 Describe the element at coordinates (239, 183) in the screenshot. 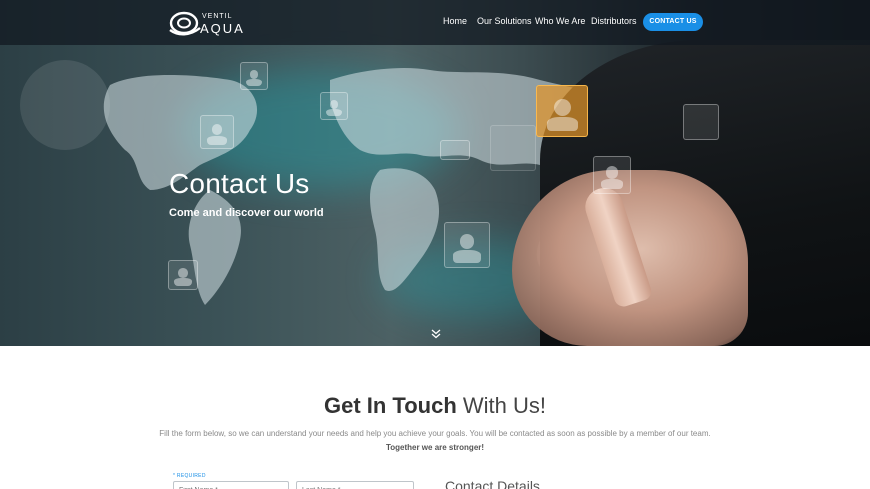

I see `hero-title: Contact Us` at that location.